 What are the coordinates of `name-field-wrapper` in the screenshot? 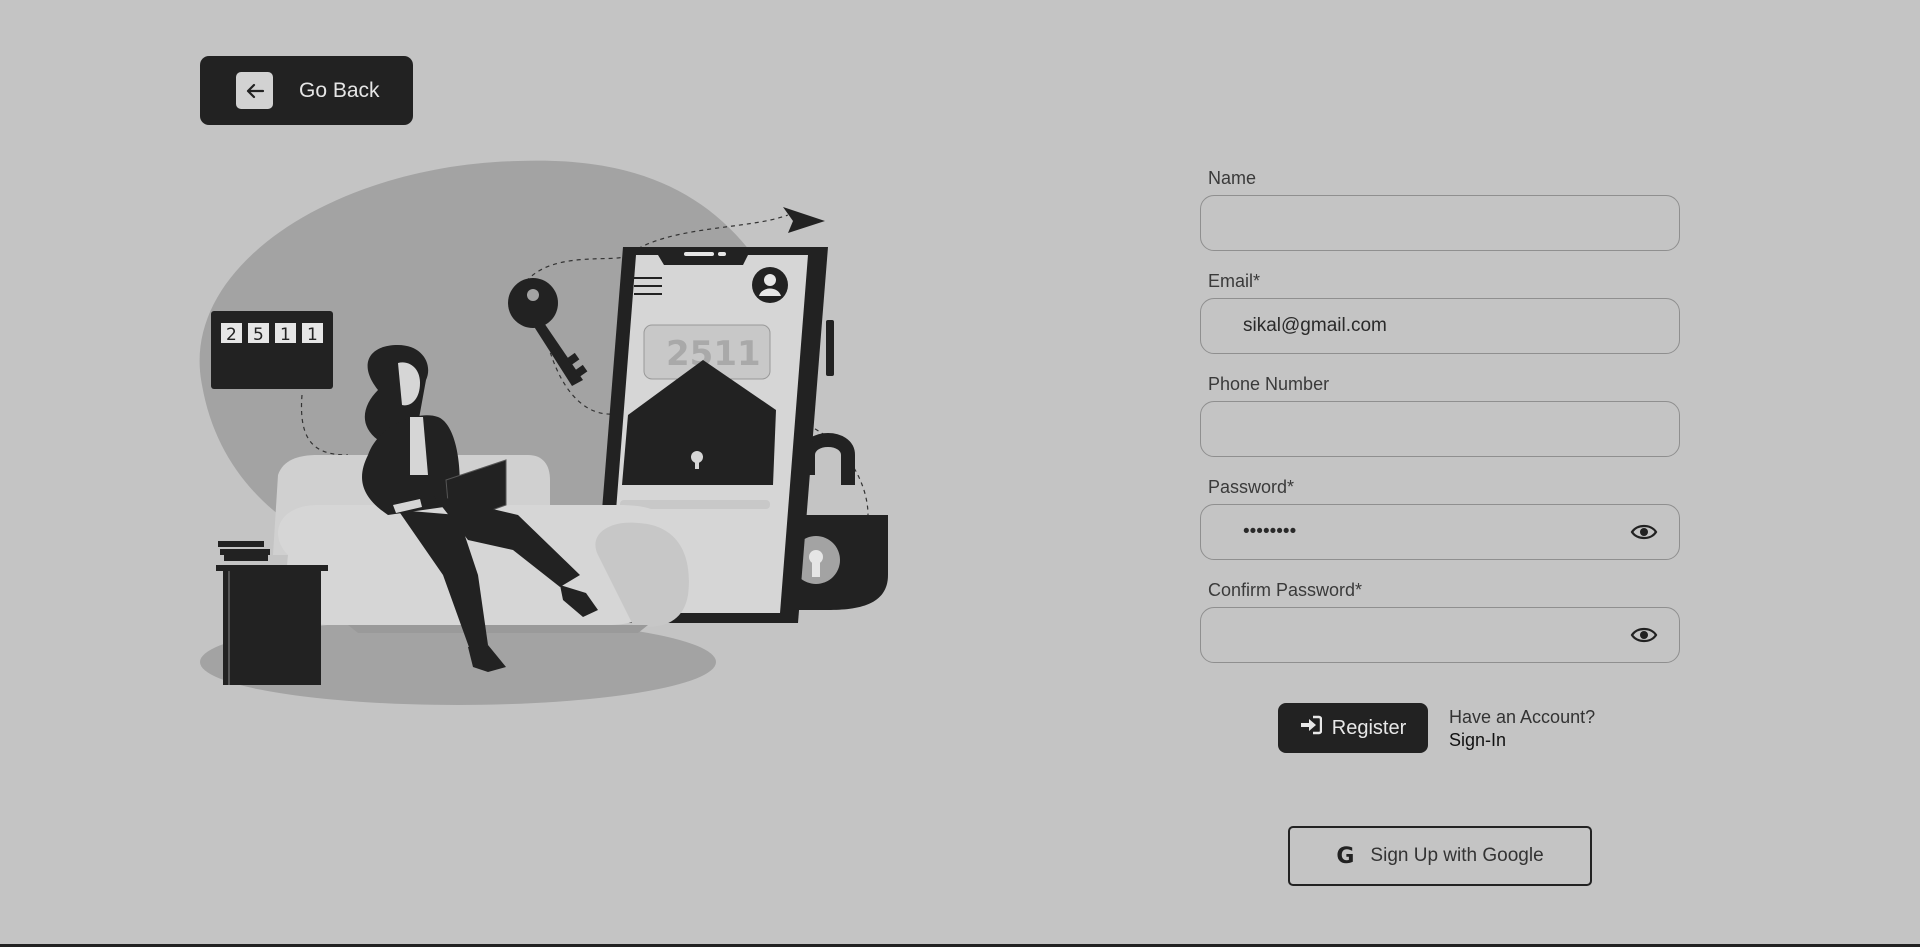 It's located at (1440, 223).